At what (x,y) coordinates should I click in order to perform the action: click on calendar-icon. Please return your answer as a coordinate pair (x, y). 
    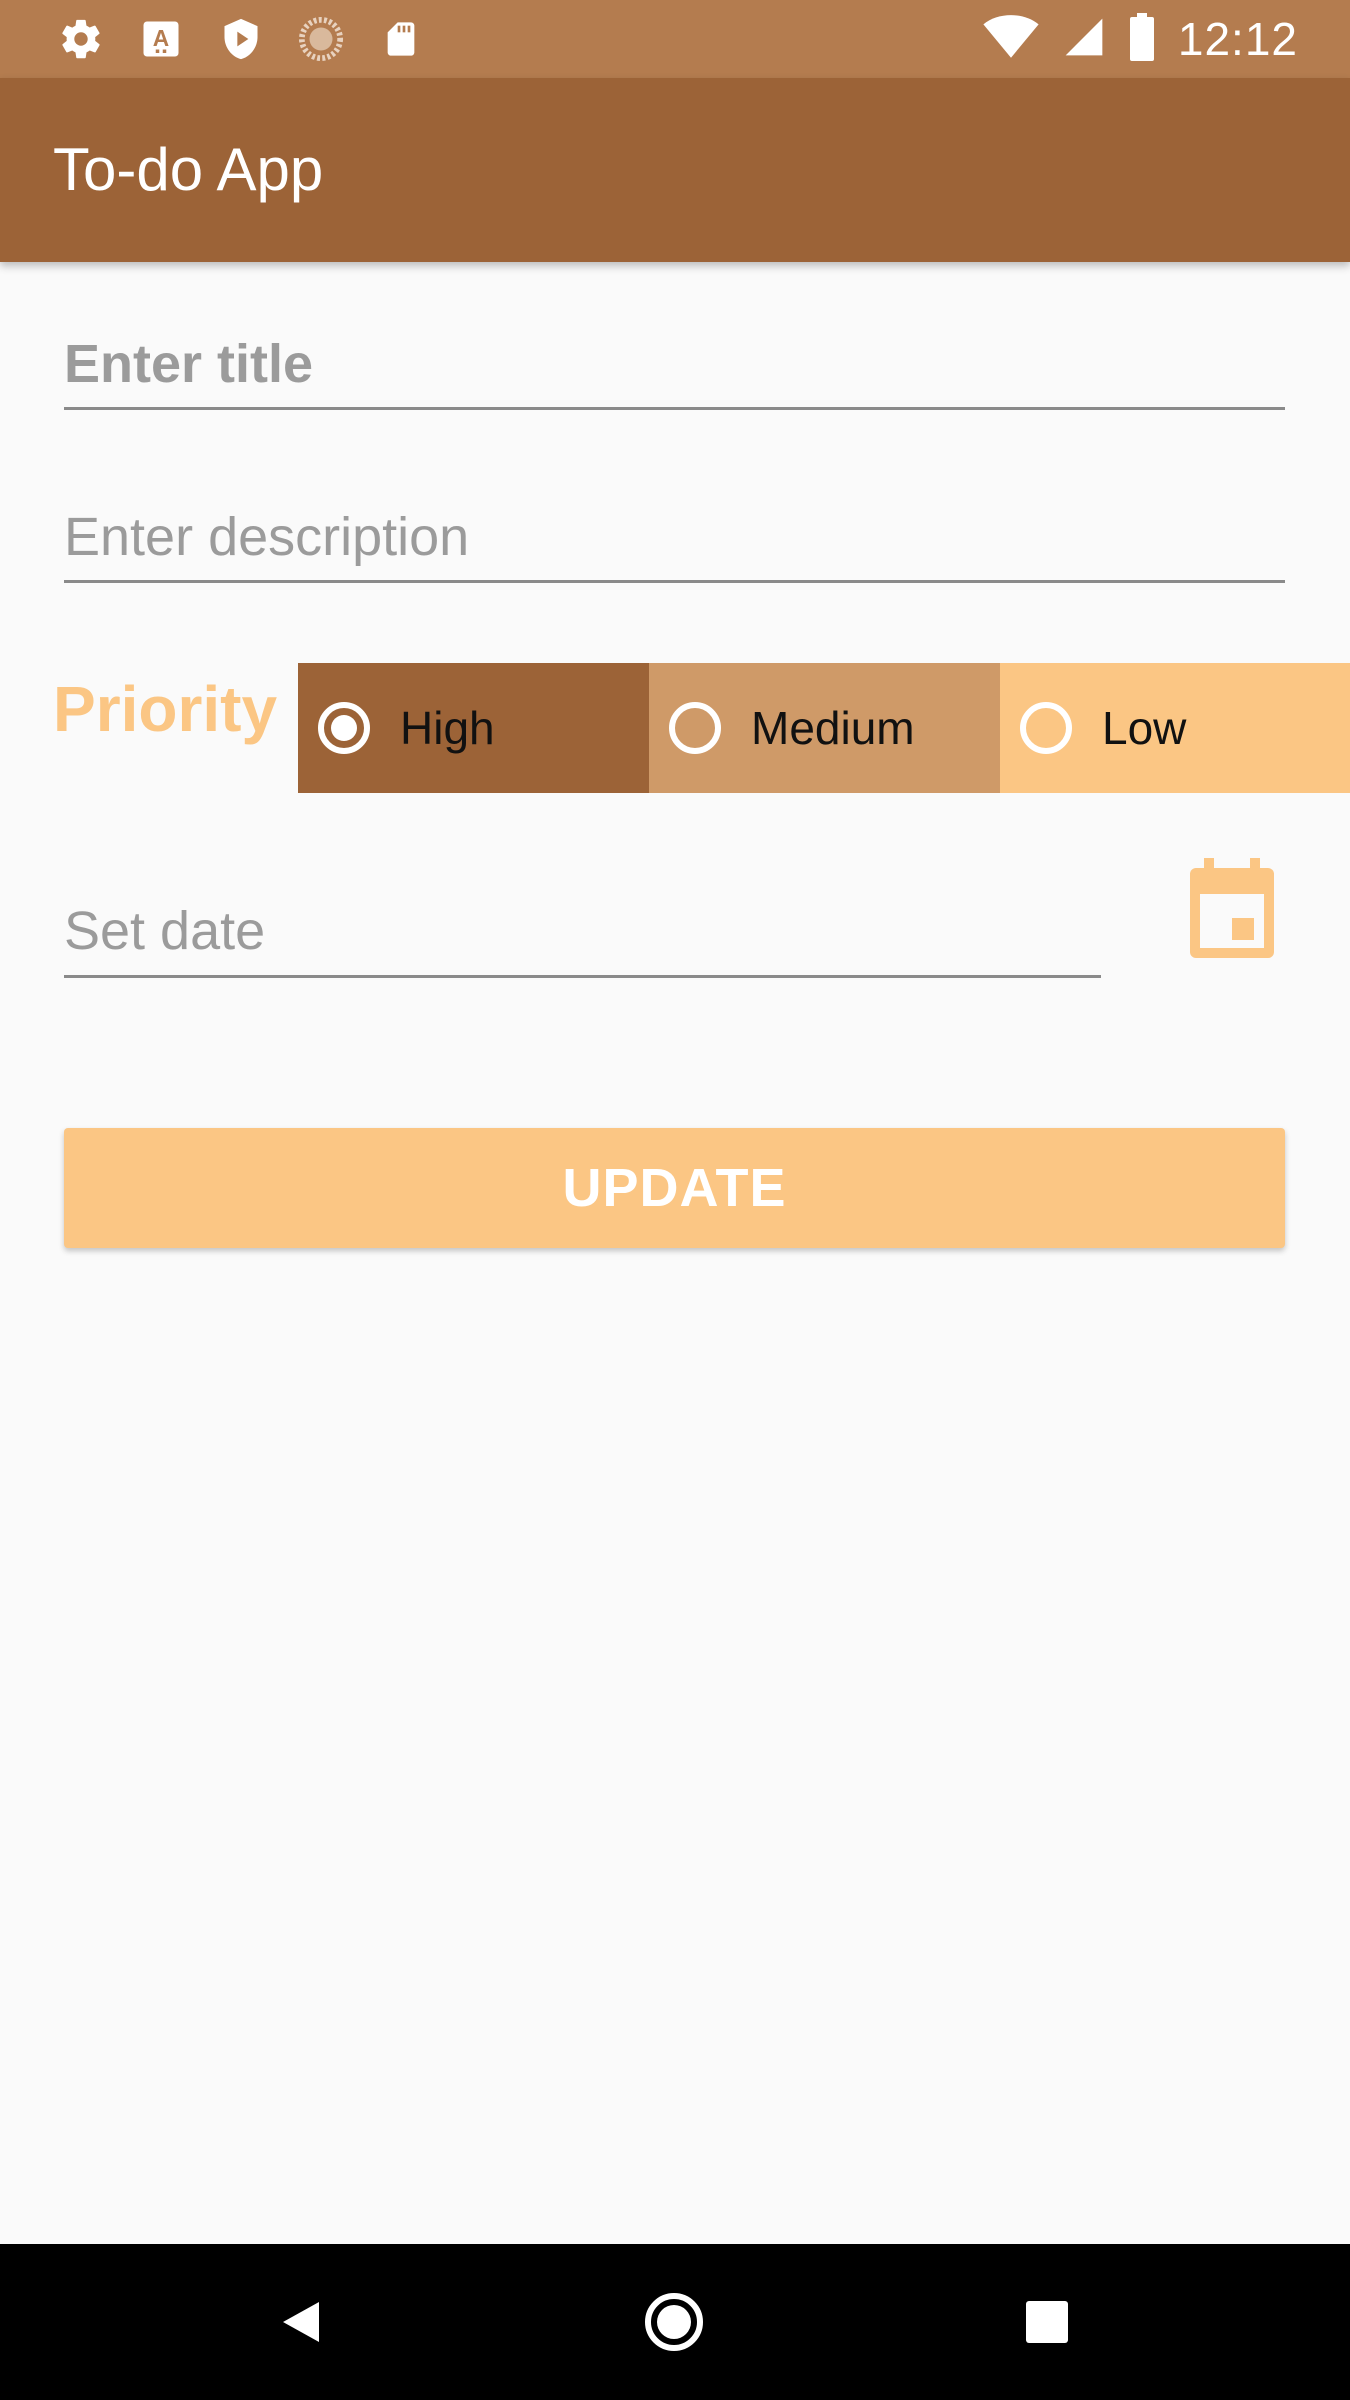
    Looking at the image, I should click on (1232, 910).